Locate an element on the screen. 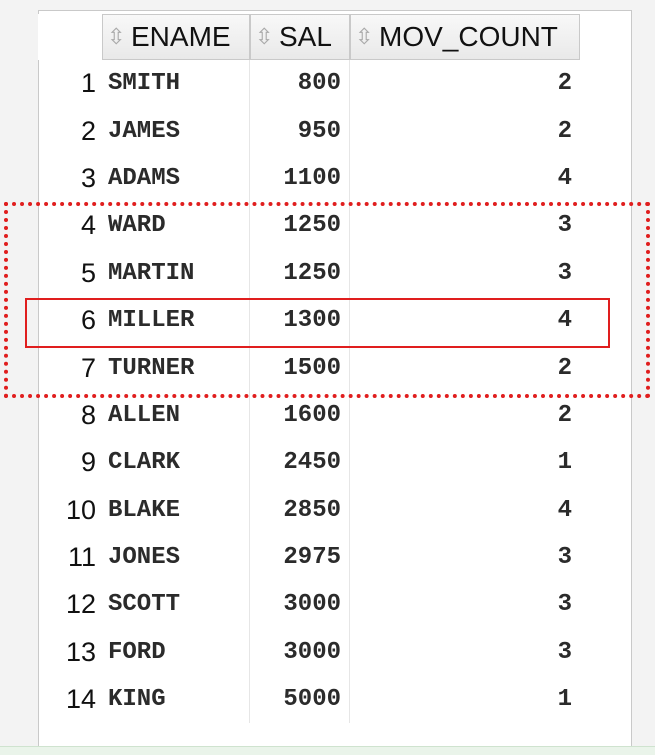  row-number-cell: 10 is located at coordinates (70, 510).